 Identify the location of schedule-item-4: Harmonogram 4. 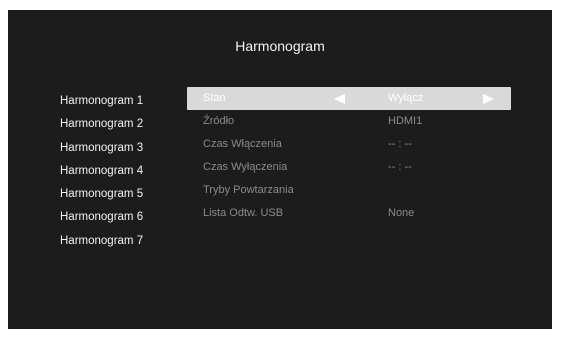
(101, 171).